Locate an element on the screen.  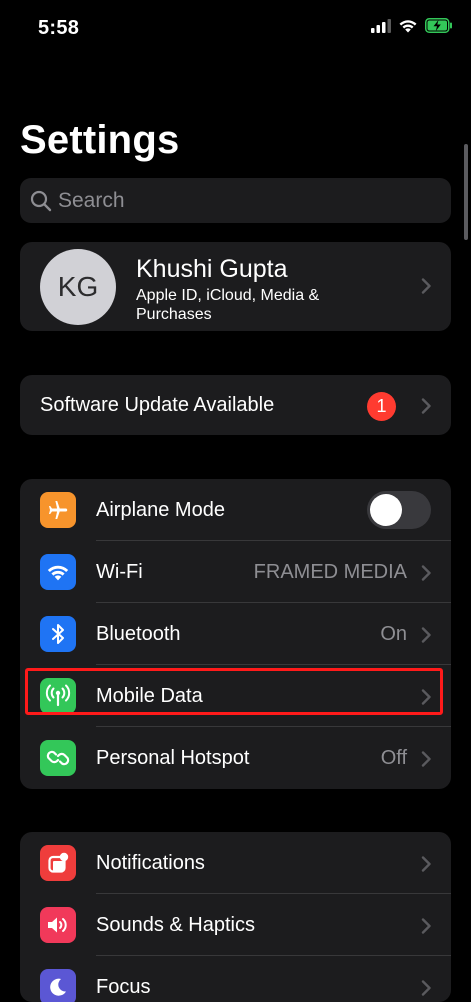
notifications-label: Notifications is located at coordinates (150, 863).